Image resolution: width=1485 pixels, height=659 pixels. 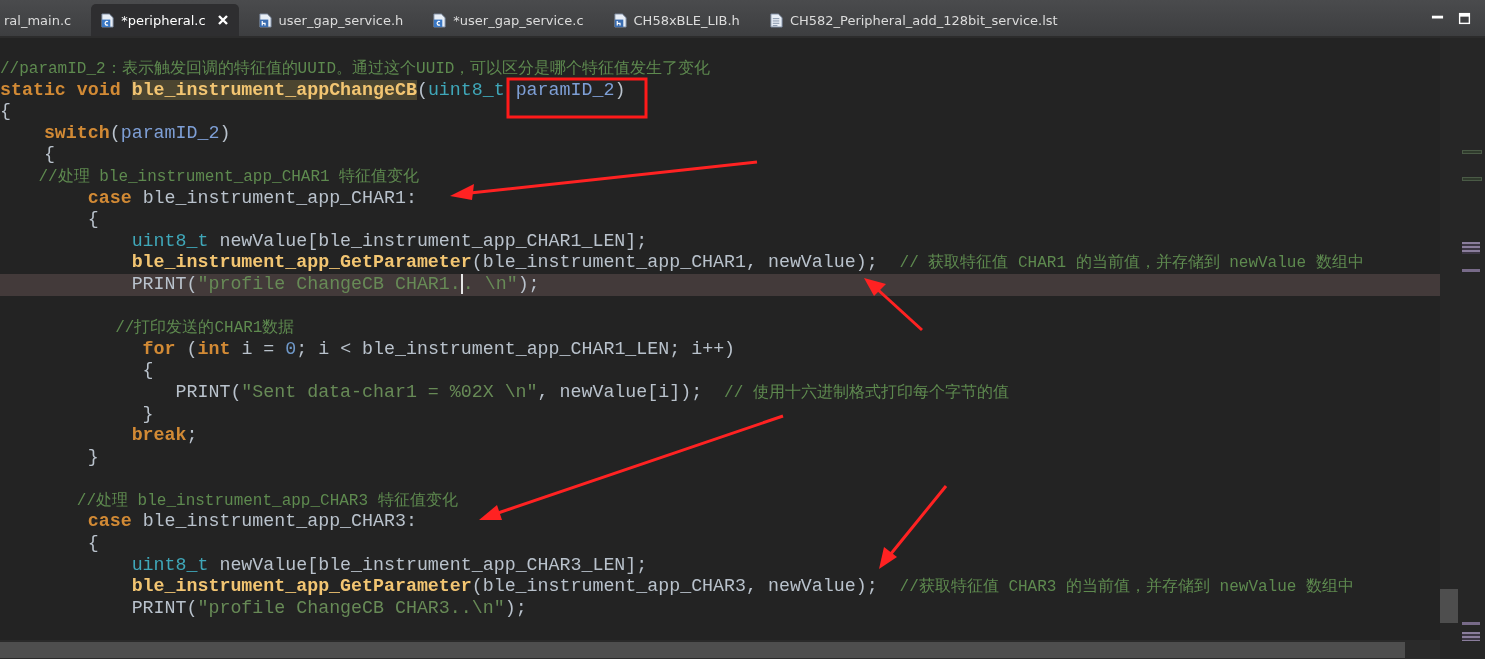 What do you see at coordinates (508, 20) in the screenshot?
I see `editor-tab: *user_gap_service.c` at bounding box center [508, 20].